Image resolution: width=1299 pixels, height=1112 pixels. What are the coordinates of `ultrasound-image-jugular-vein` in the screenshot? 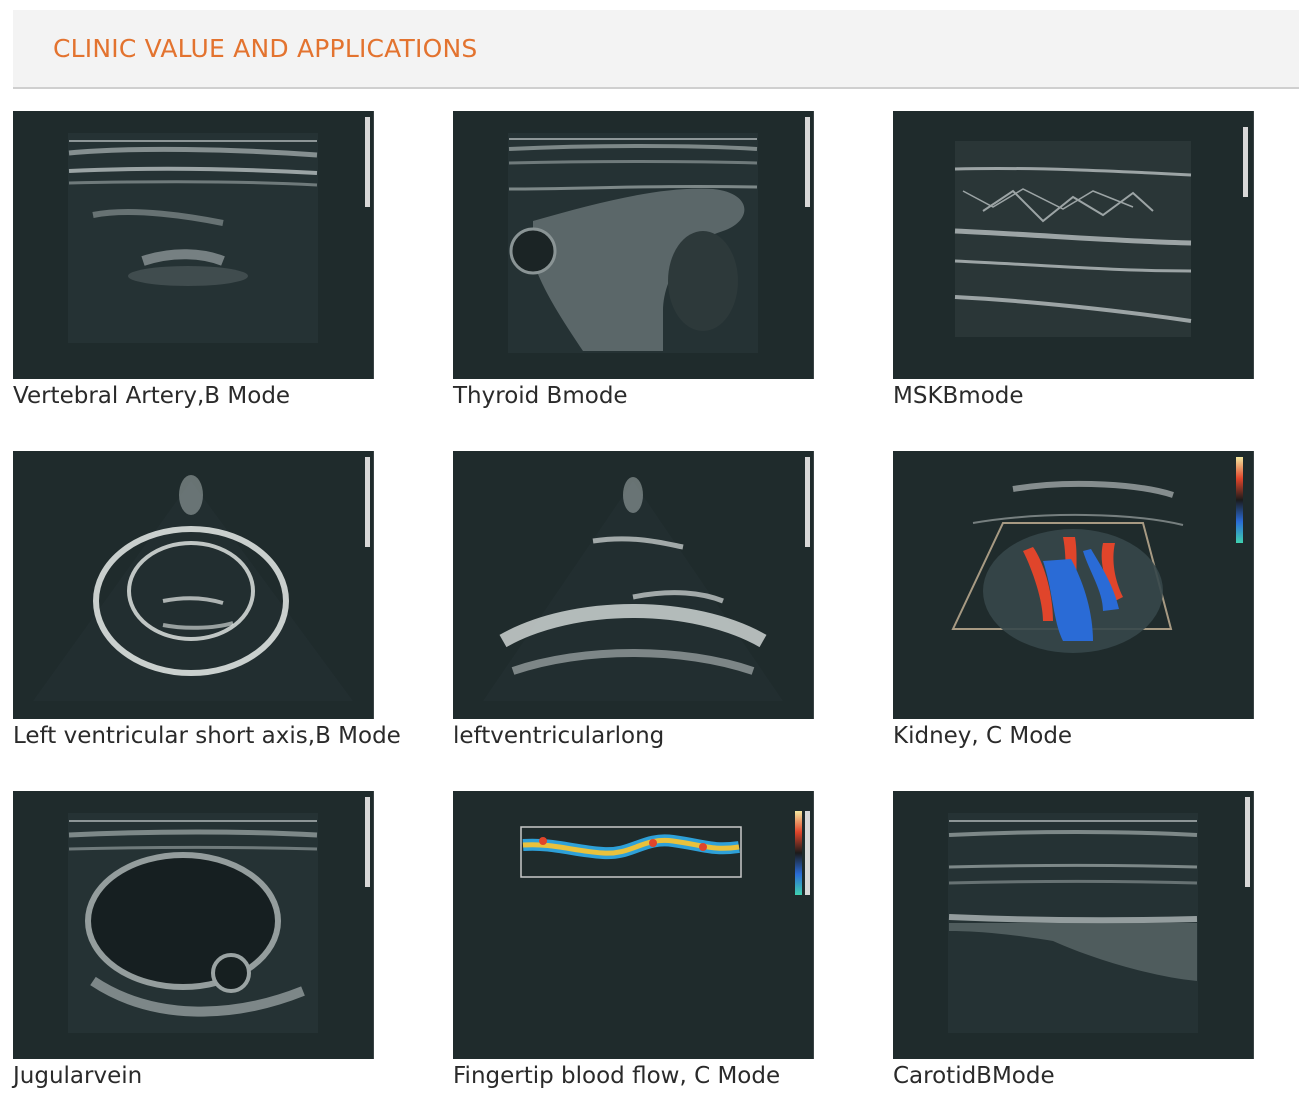 It's located at (193, 925).